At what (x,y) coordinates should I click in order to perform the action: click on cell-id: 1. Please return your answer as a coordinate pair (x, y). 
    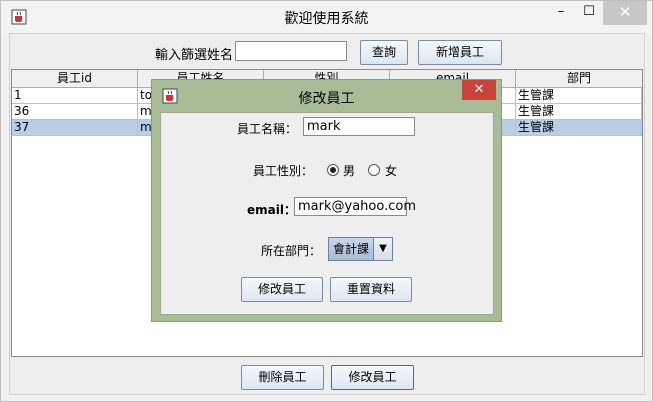
    Looking at the image, I should click on (75, 96).